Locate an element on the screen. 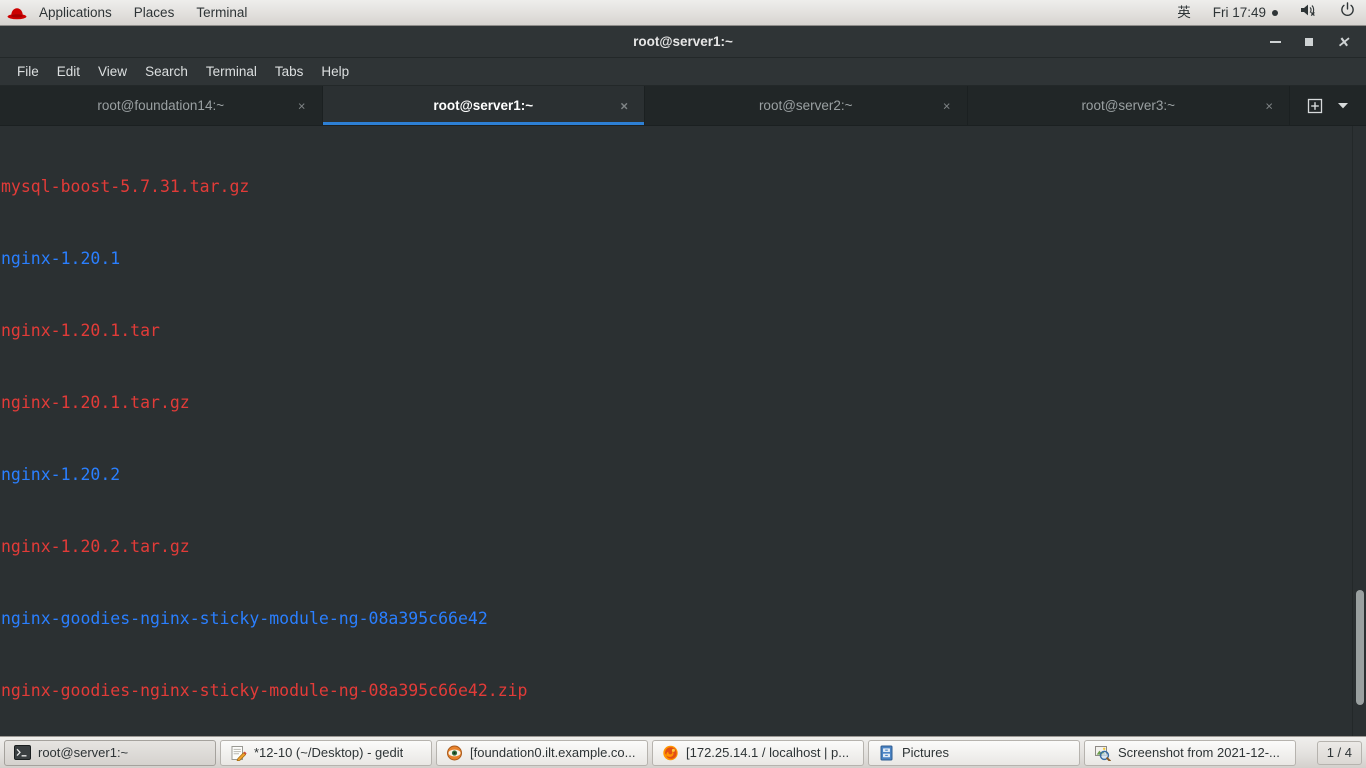  tab-root-server2: root@server2:~ × is located at coordinates (806, 105).